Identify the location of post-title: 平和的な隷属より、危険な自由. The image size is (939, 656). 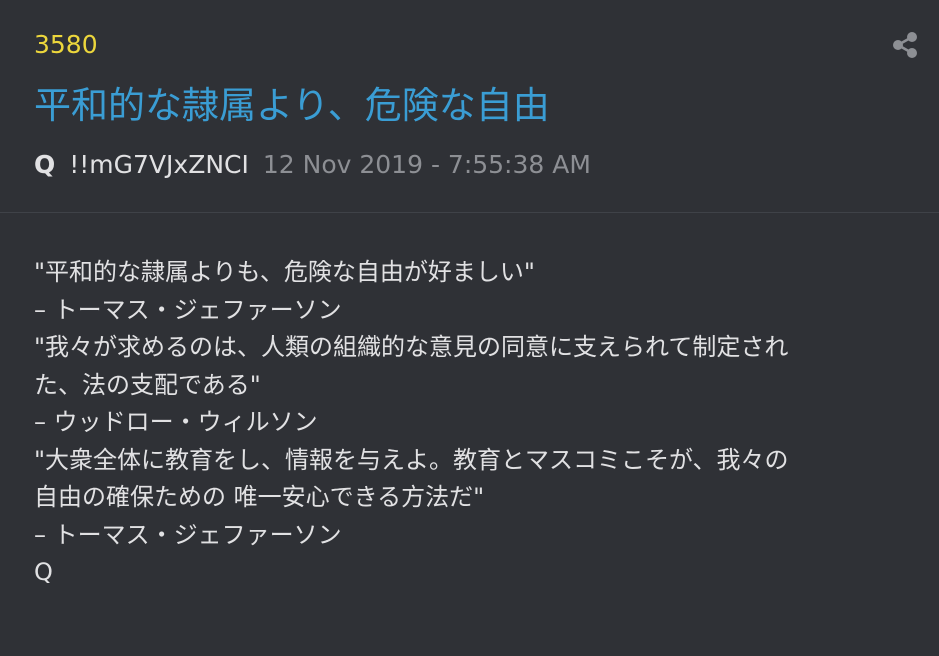
(292, 105).